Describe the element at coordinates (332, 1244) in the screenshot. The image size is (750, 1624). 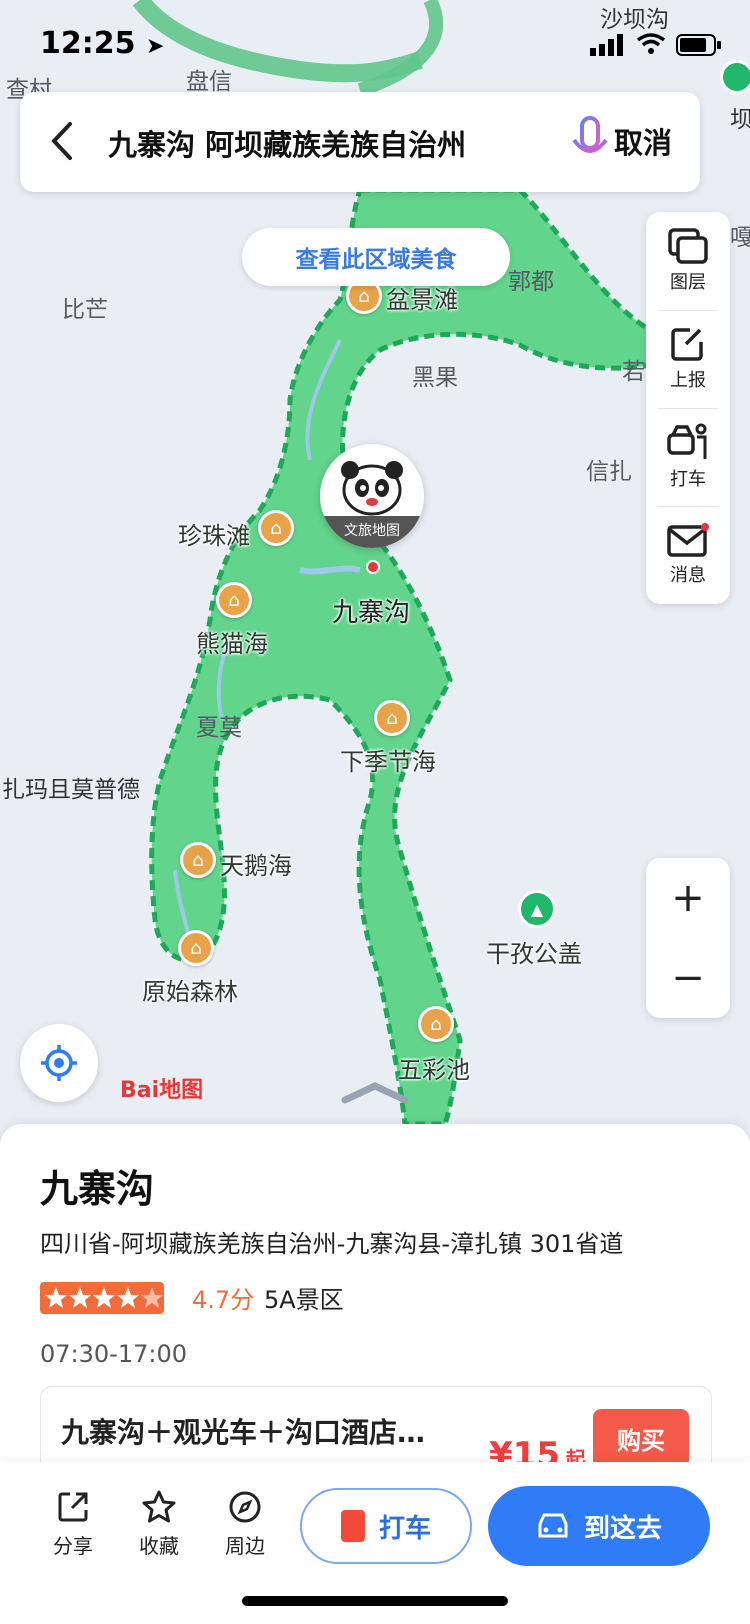
I see `place-address: 四川省-阿坝藏族羌族自治州-九寨沟县-漳扎镇 301省道` at that location.